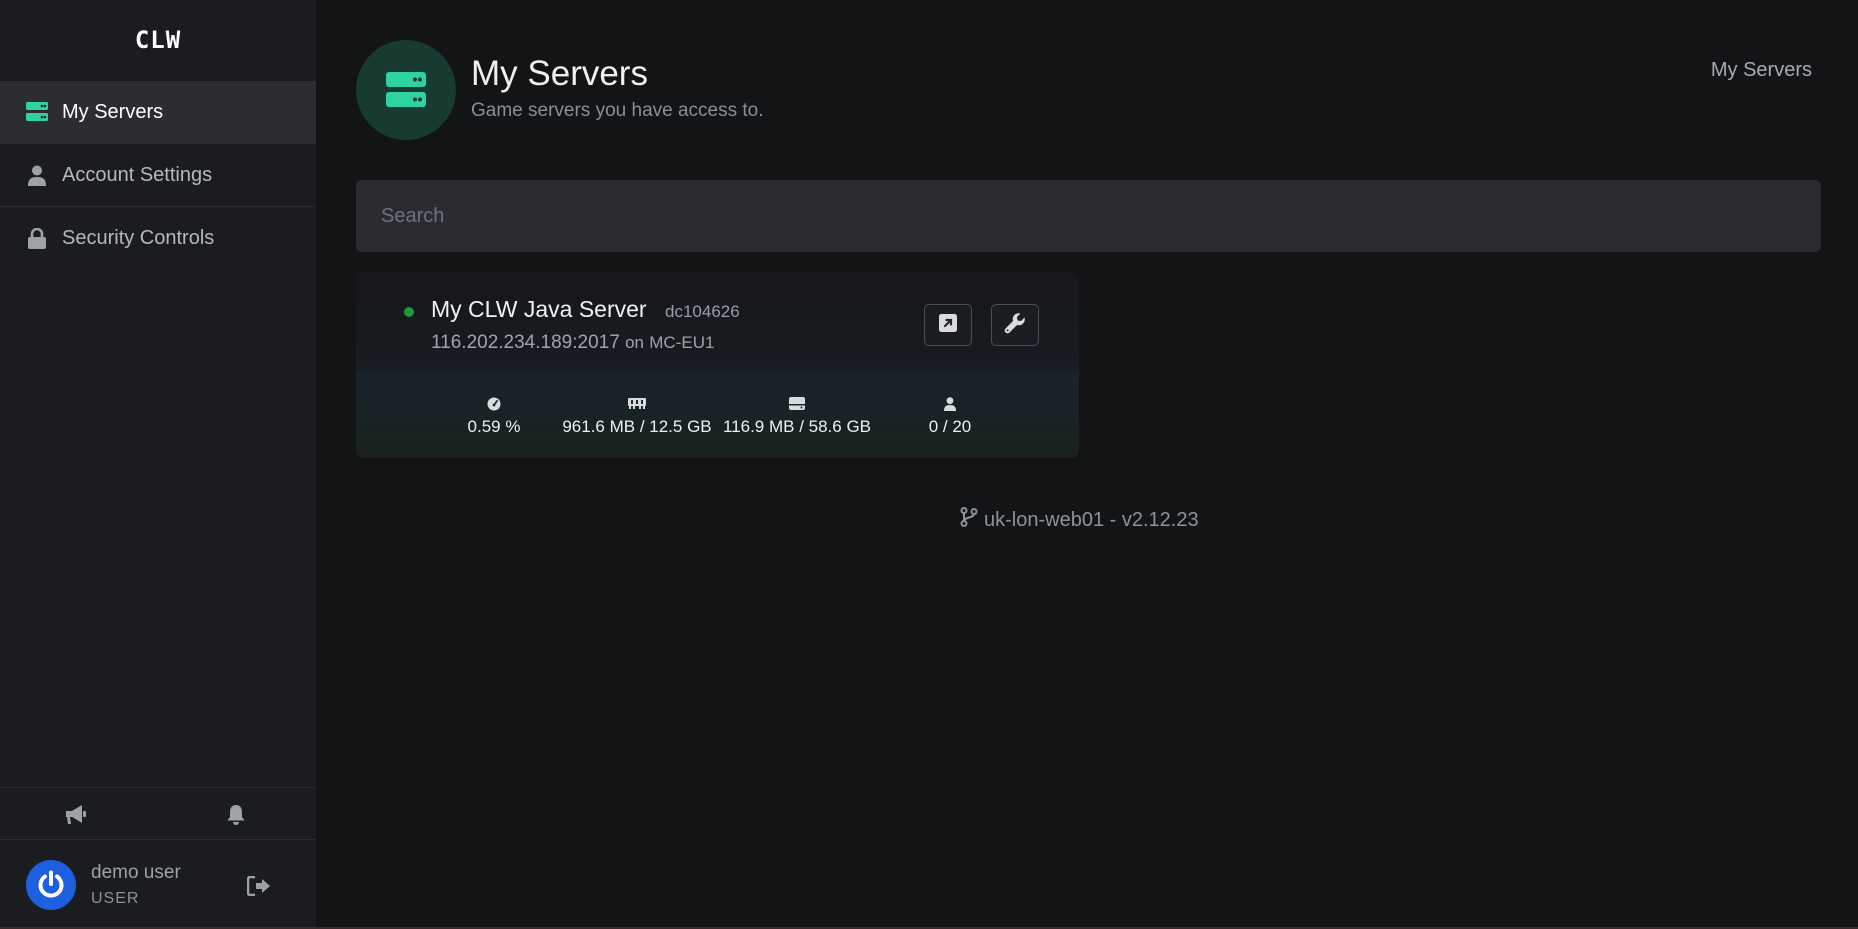  I want to click on page-header-icon, so click(406, 90).